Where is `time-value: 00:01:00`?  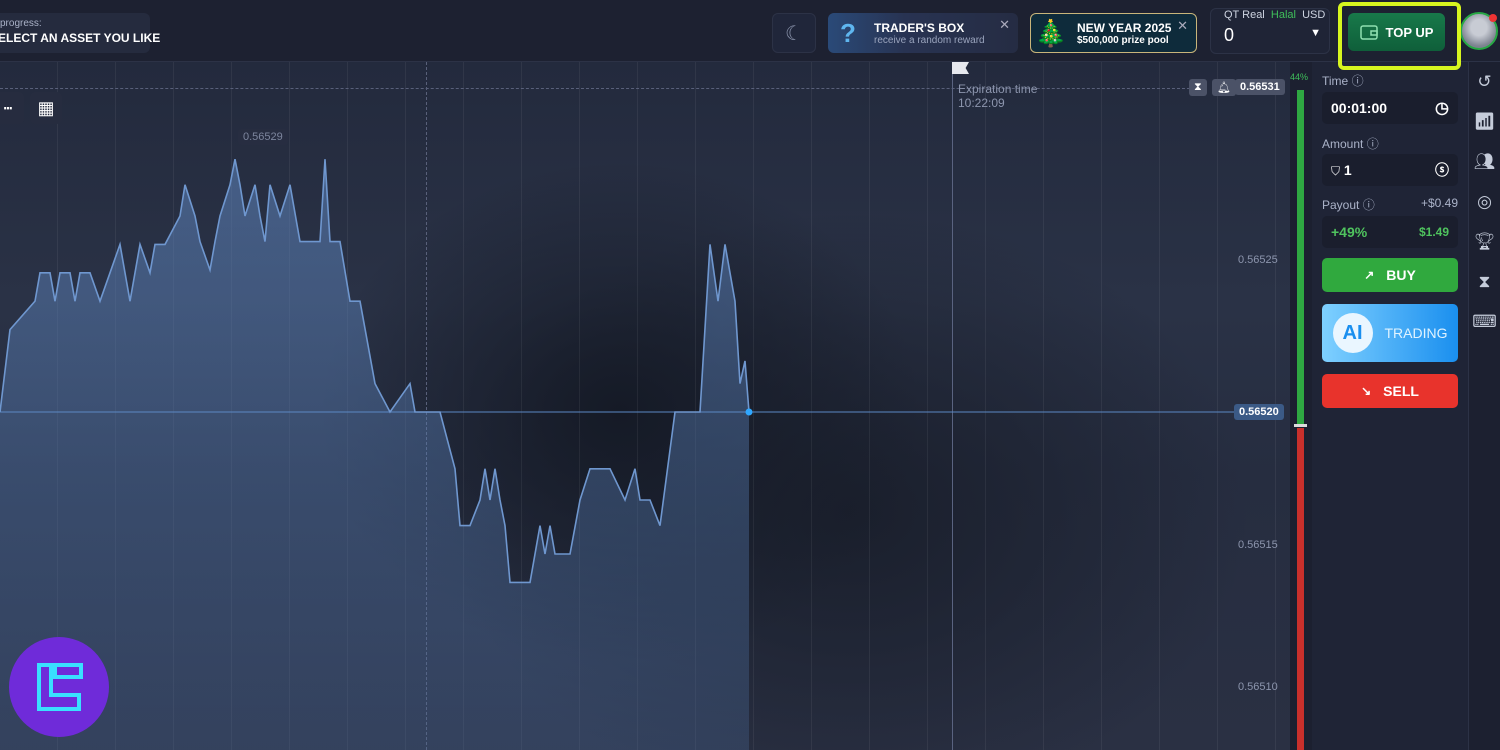
time-value: 00:01:00 is located at coordinates (1359, 108).